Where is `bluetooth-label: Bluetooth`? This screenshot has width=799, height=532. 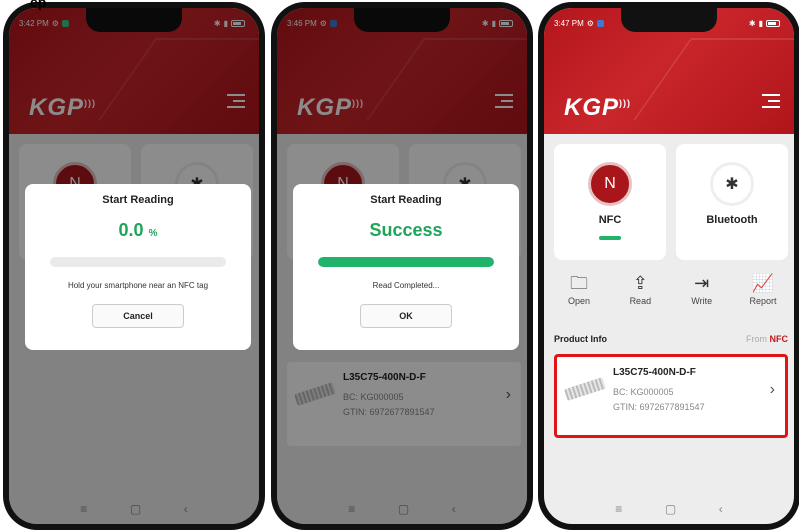 bluetooth-label: Bluetooth is located at coordinates (732, 220).